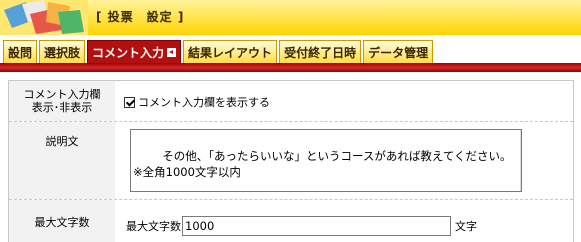 This screenshot has height=242, width=581. Describe the element at coordinates (204, 102) in the screenshot. I see `checkbox-text: コメント入力欄を表示する` at that location.